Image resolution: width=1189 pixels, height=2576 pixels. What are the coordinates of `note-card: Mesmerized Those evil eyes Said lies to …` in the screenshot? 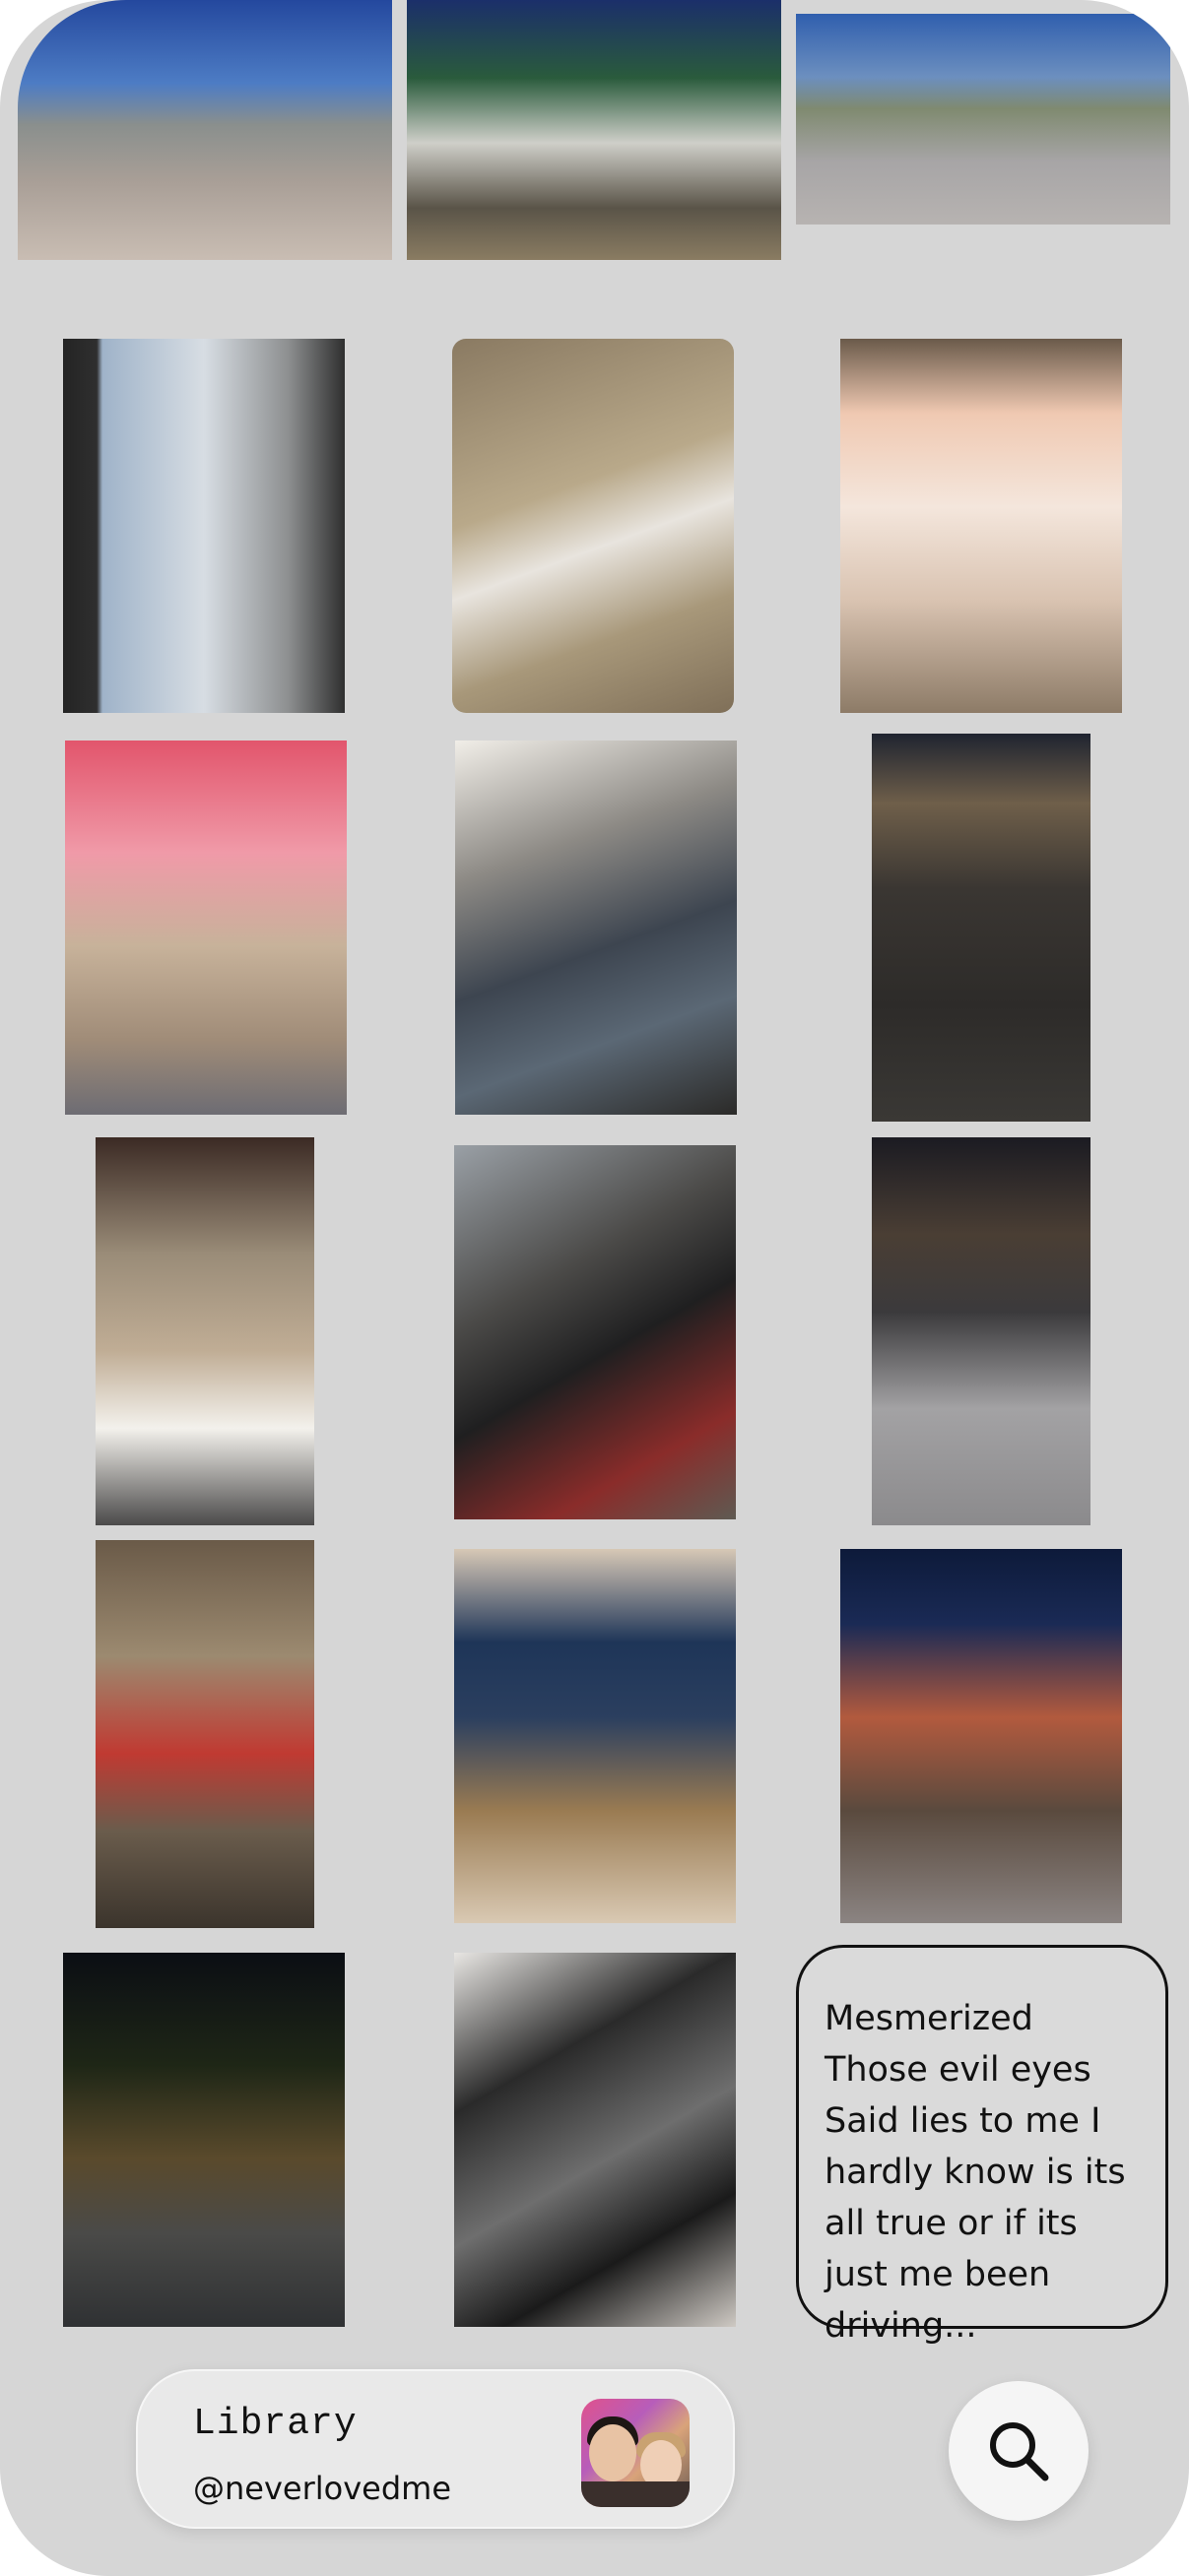 It's located at (982, 2145).